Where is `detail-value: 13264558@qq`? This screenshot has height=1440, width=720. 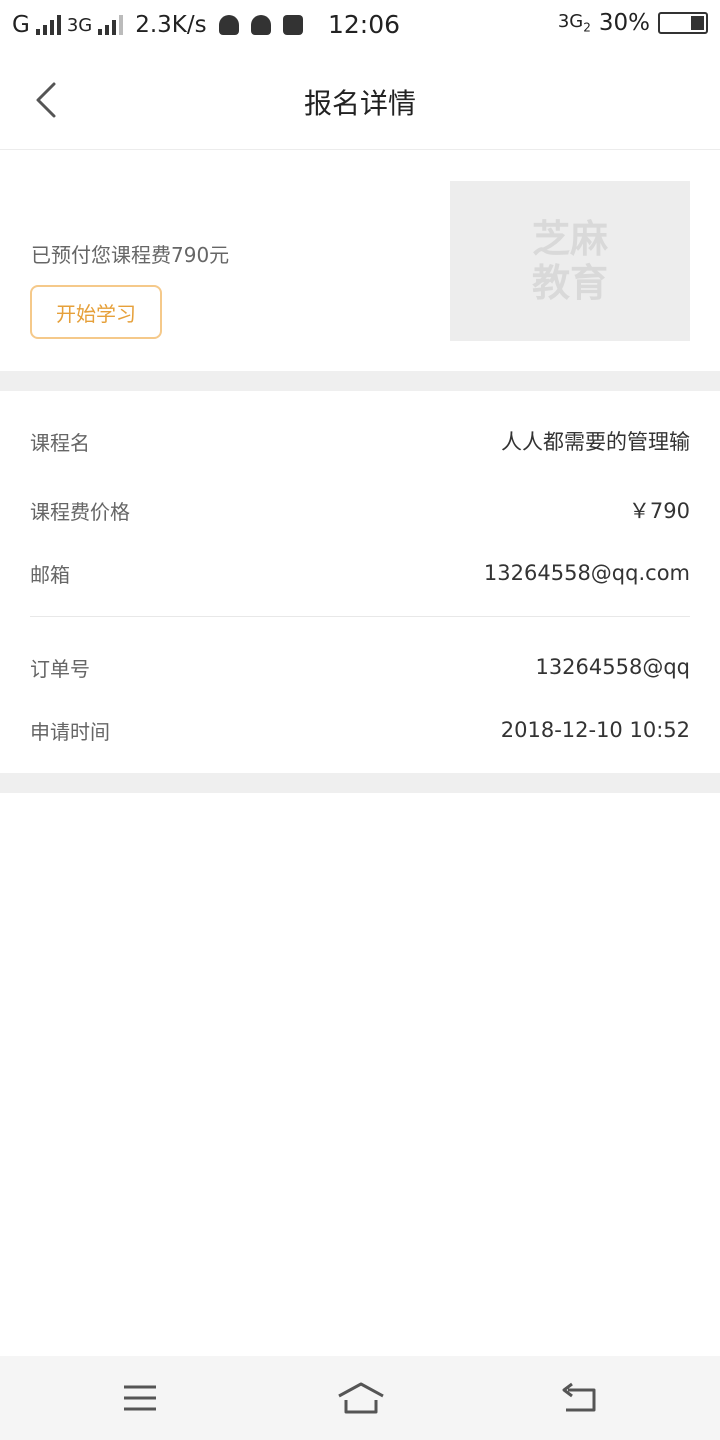 detail-value: 13264558@qq is located at coordinates (612, 667).